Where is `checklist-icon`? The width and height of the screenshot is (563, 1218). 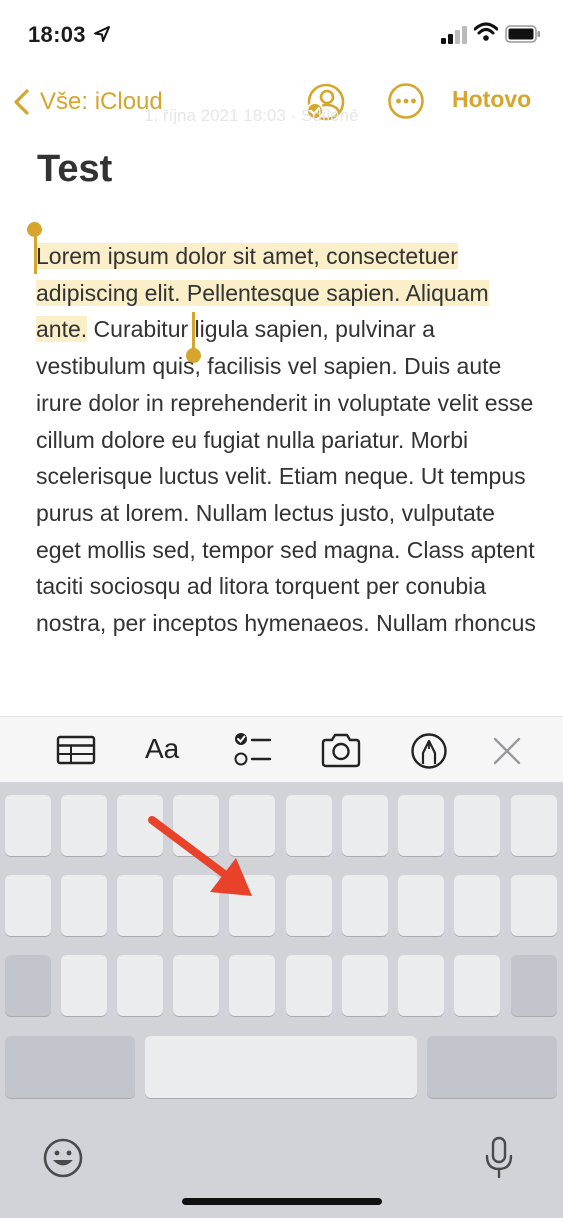
checklist-icon is located at coordinates (253, 751).